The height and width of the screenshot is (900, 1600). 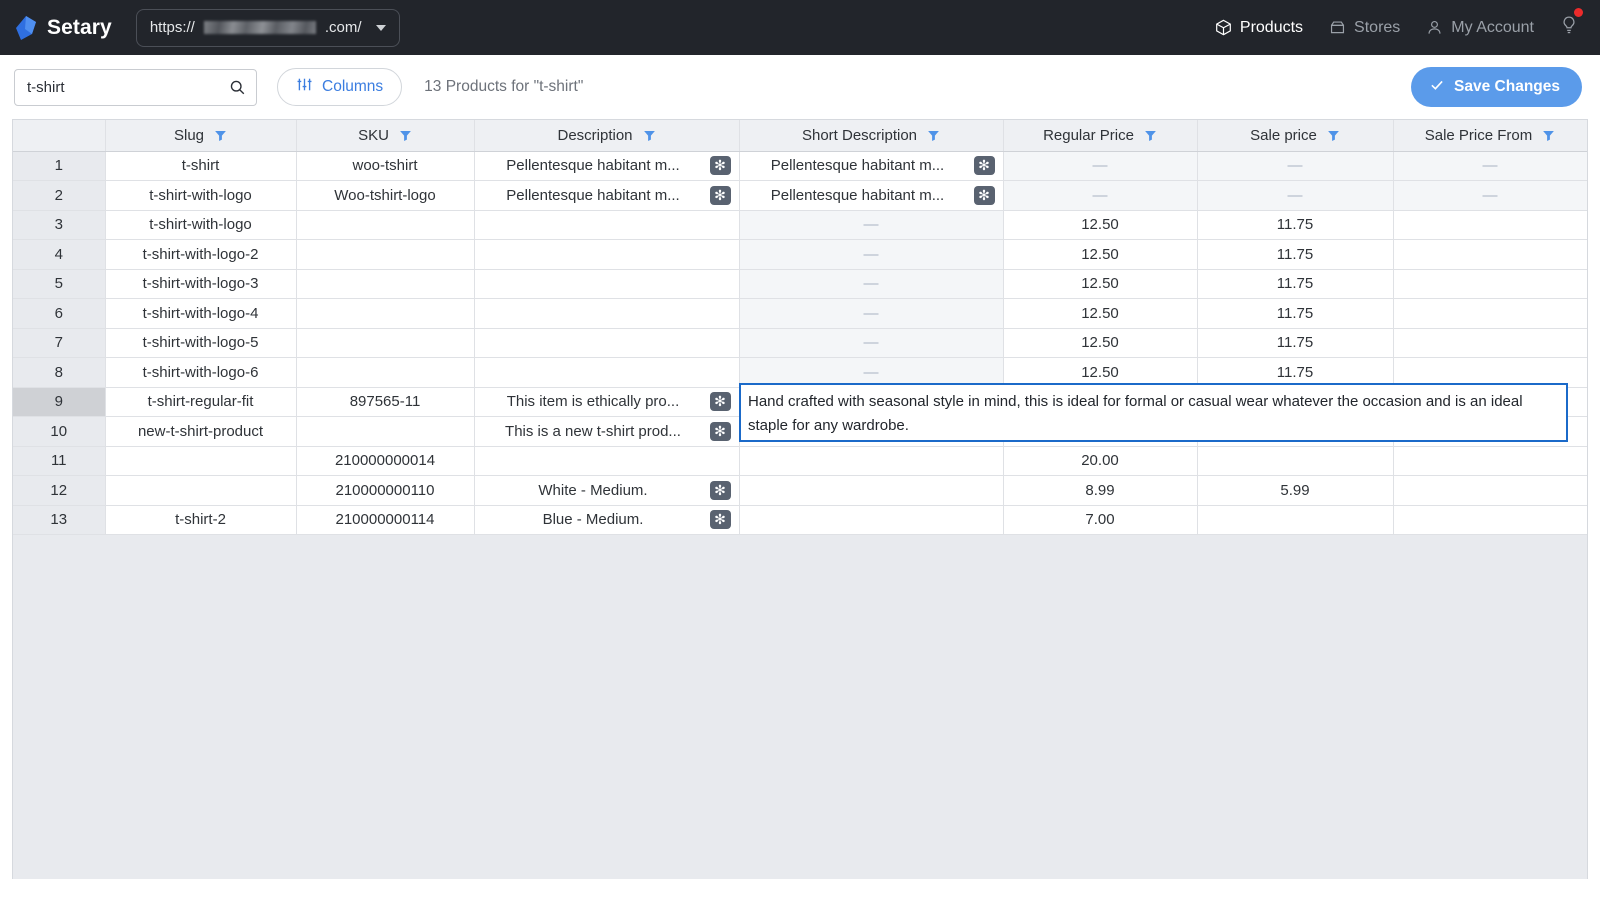 What do you see at coordinates (201, 372) in the screenshot?
I see `cell-slug: t-shirt-with-logo-6` at bounding box center [201, 372].